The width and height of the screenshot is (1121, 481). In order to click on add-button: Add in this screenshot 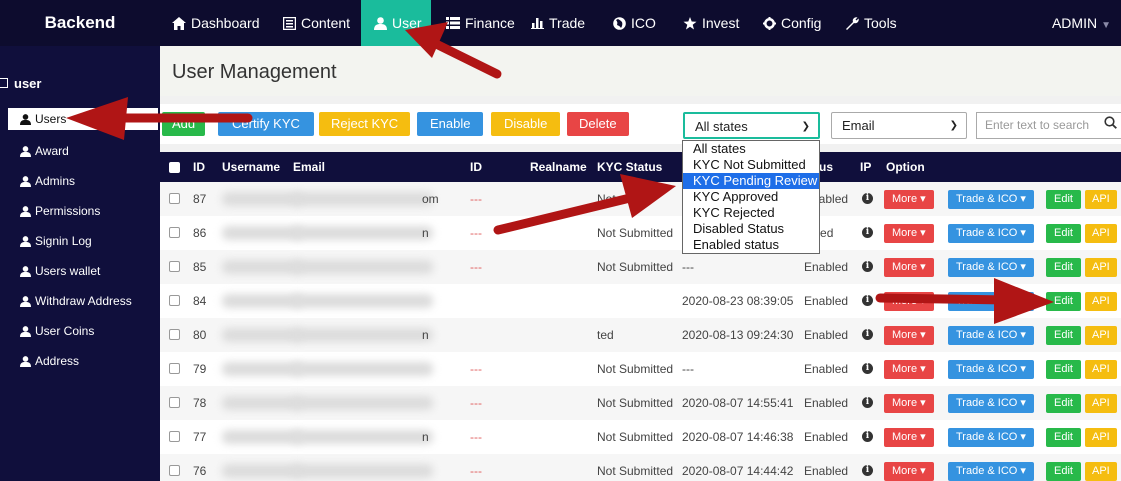, I will do `click(184, 124)`.